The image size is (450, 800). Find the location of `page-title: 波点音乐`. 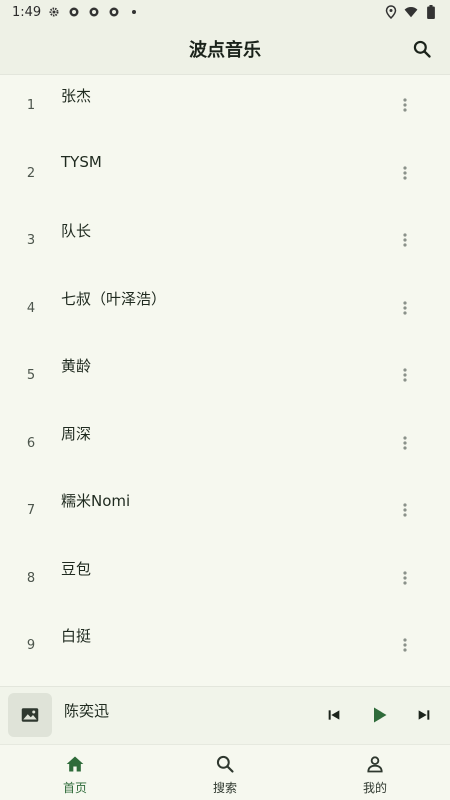

page-title: 波点音乐 is located at coordinates (225, 50).